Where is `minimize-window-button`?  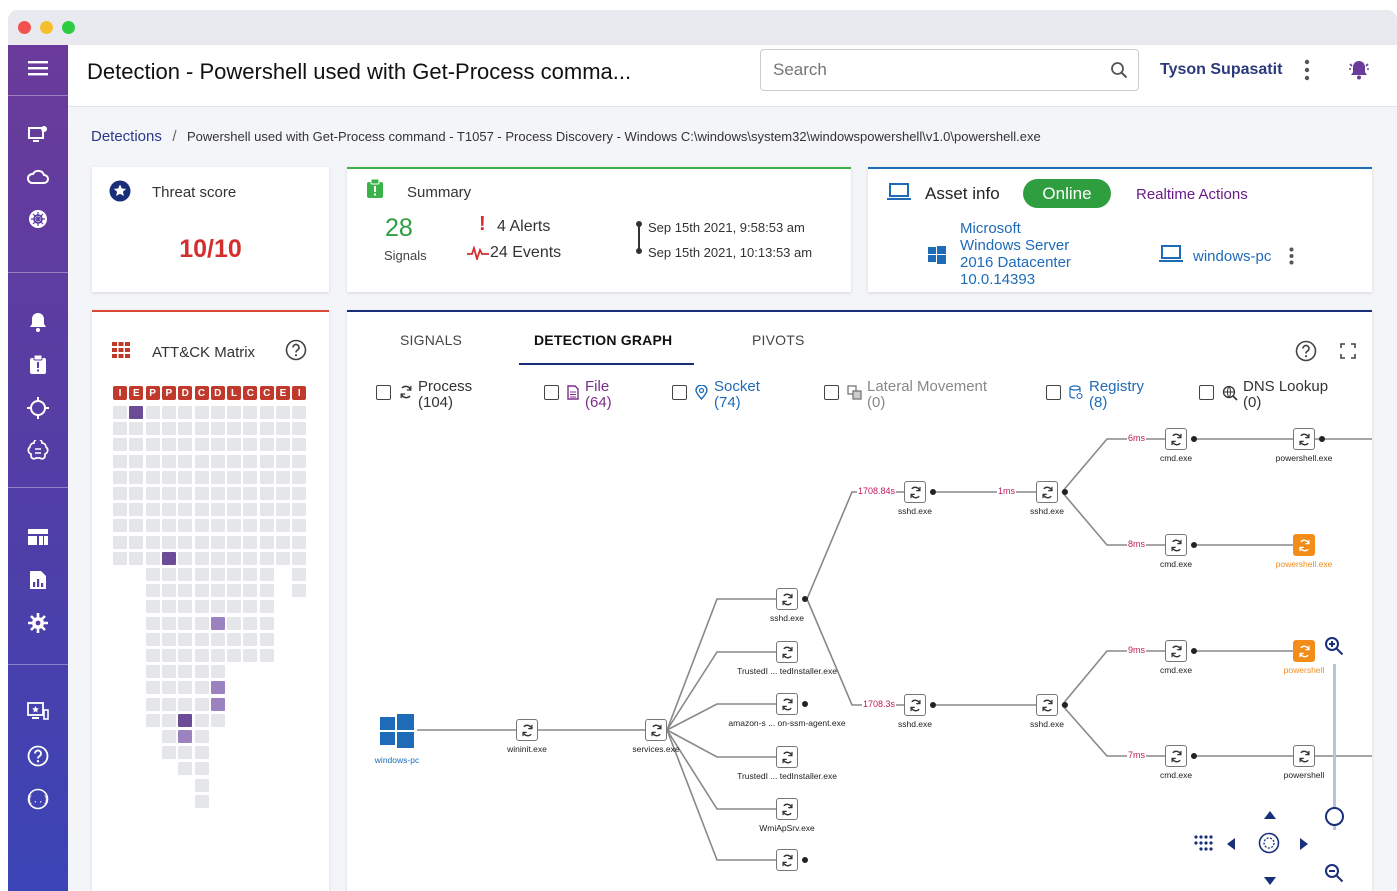 minimize-window-button is located at coordinates (46, 27).